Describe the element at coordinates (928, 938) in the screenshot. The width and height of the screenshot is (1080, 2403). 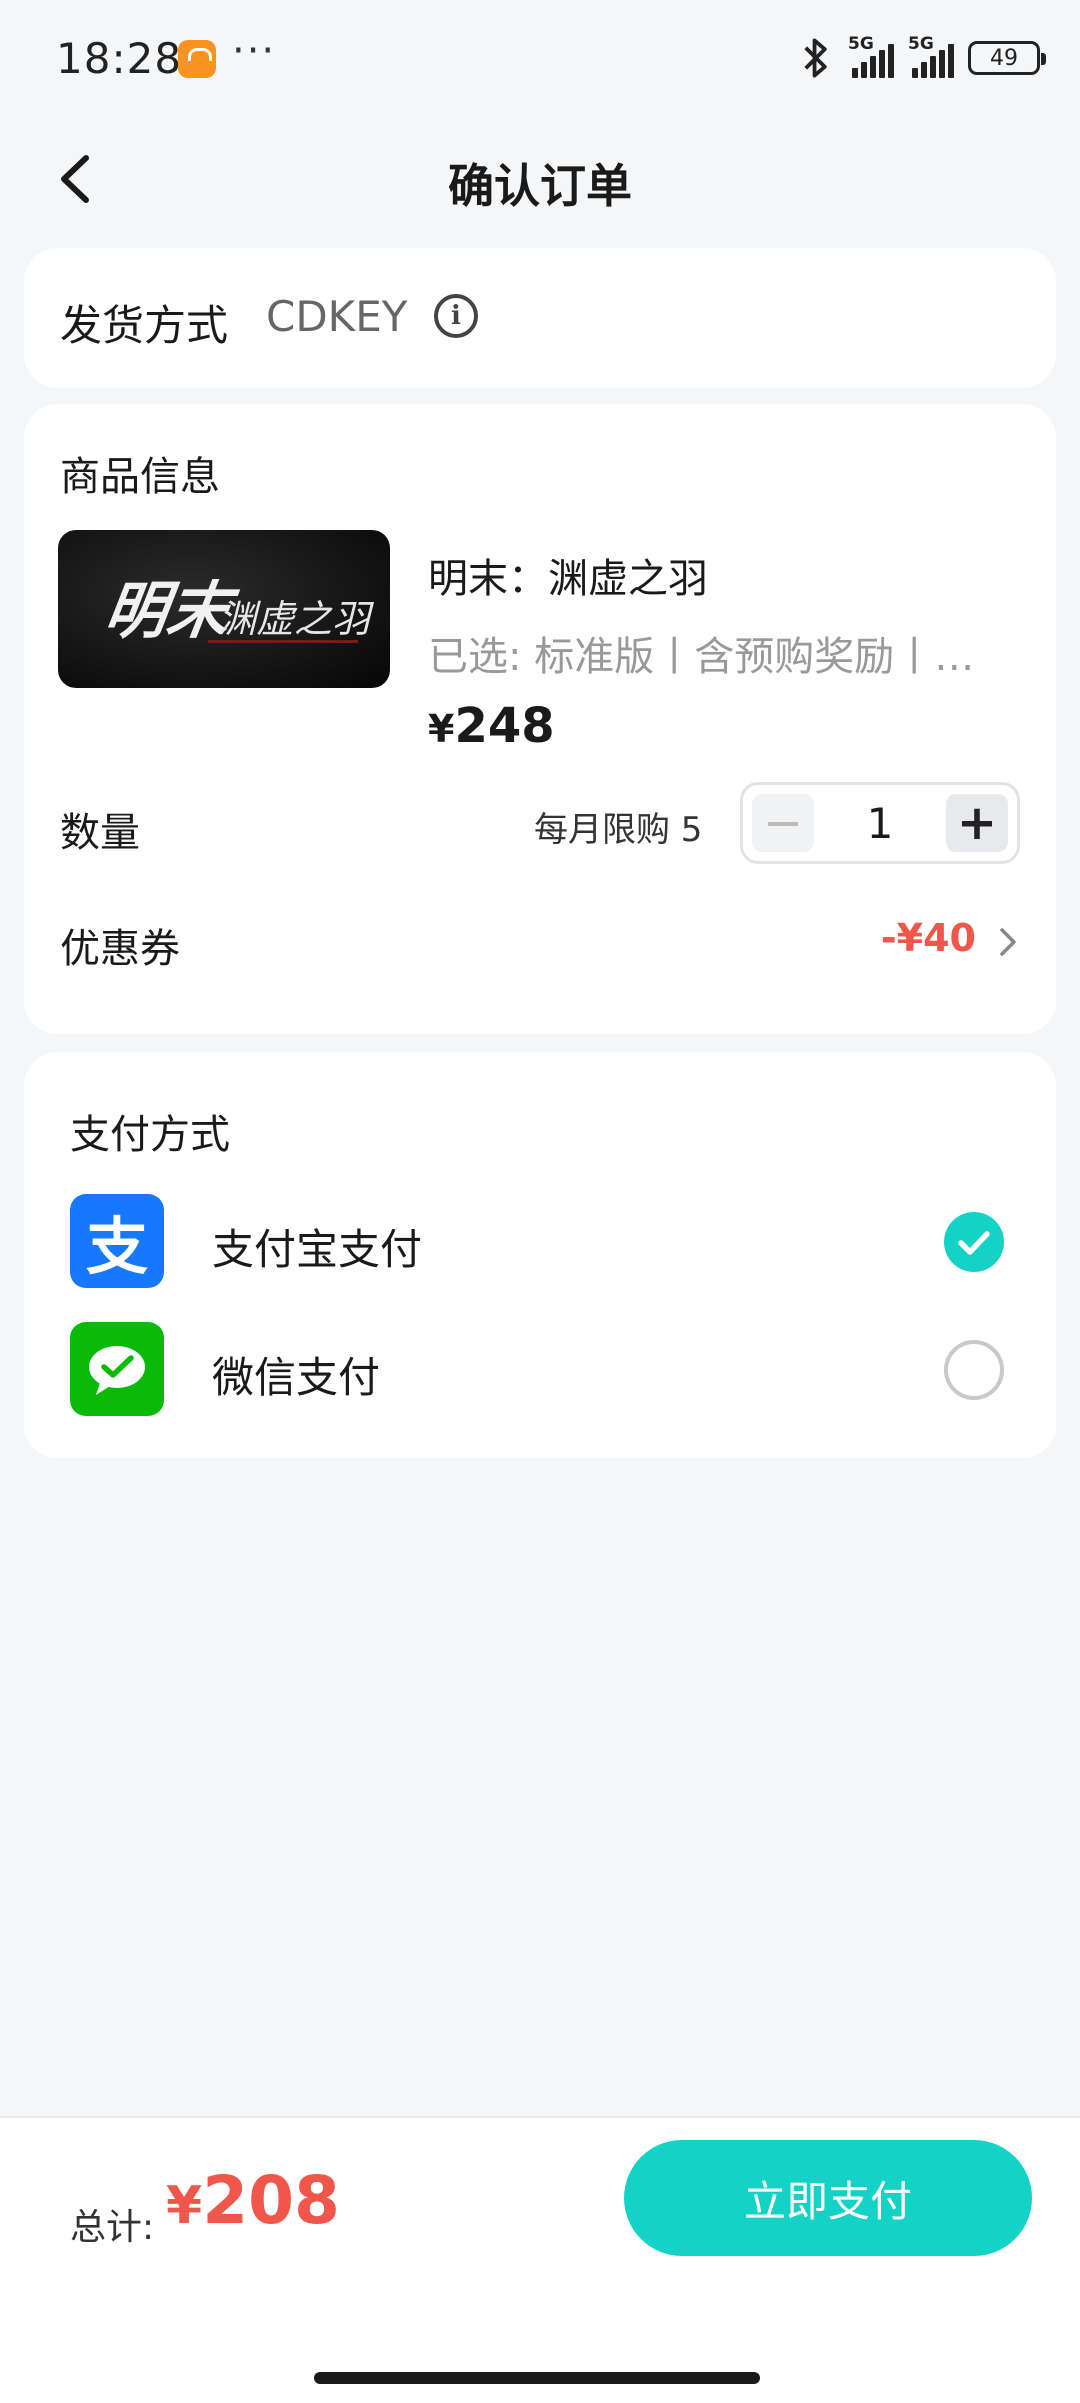
I see `coupon-value: -¥40` at that location.